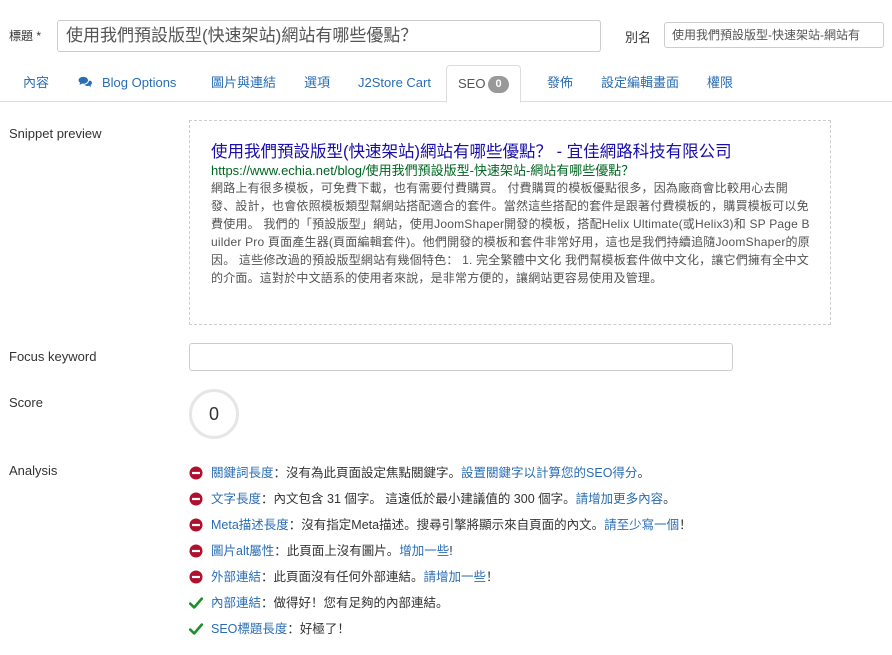 The height and width of the screenshot is (655, 892). What do you see at coordinates (455, 577) in the screenshot?
I see `analysis-link: 請增加一些` at bounding box center [455, 577].